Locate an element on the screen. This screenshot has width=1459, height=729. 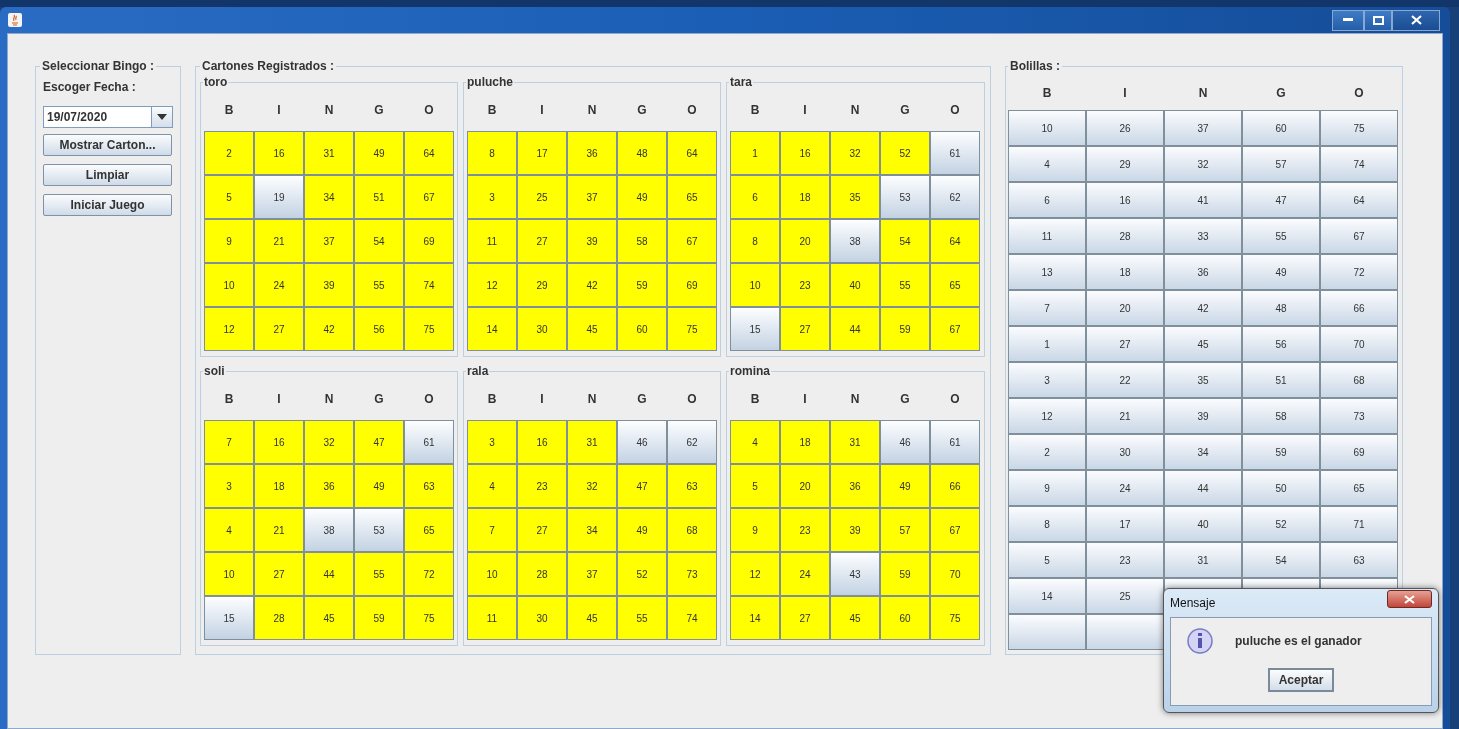
ball-button: 33 is located at coordinates (1203, 236).